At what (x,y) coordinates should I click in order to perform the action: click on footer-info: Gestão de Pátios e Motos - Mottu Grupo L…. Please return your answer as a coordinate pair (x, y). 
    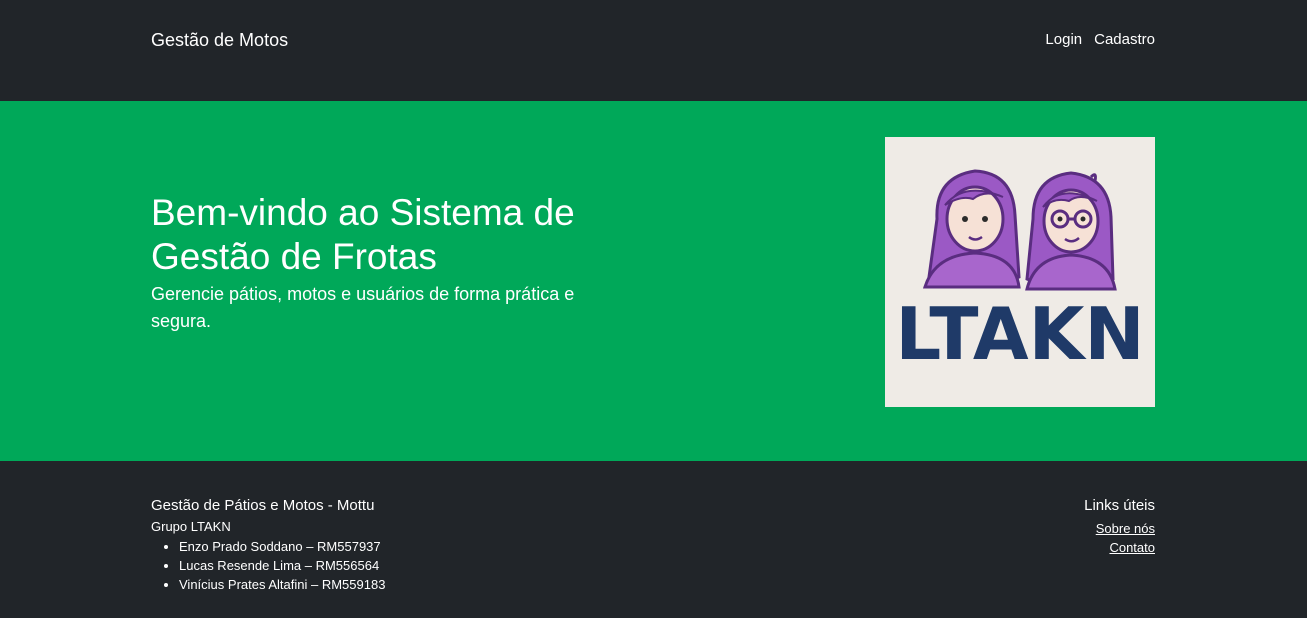
    Looking at the image, I should click on (268, 545).